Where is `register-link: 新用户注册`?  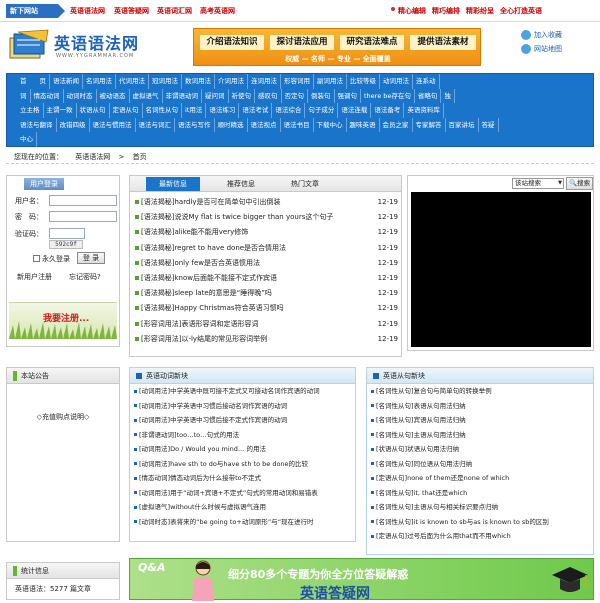 register-link: 新用户注册 is located at coordinates (34, 277).